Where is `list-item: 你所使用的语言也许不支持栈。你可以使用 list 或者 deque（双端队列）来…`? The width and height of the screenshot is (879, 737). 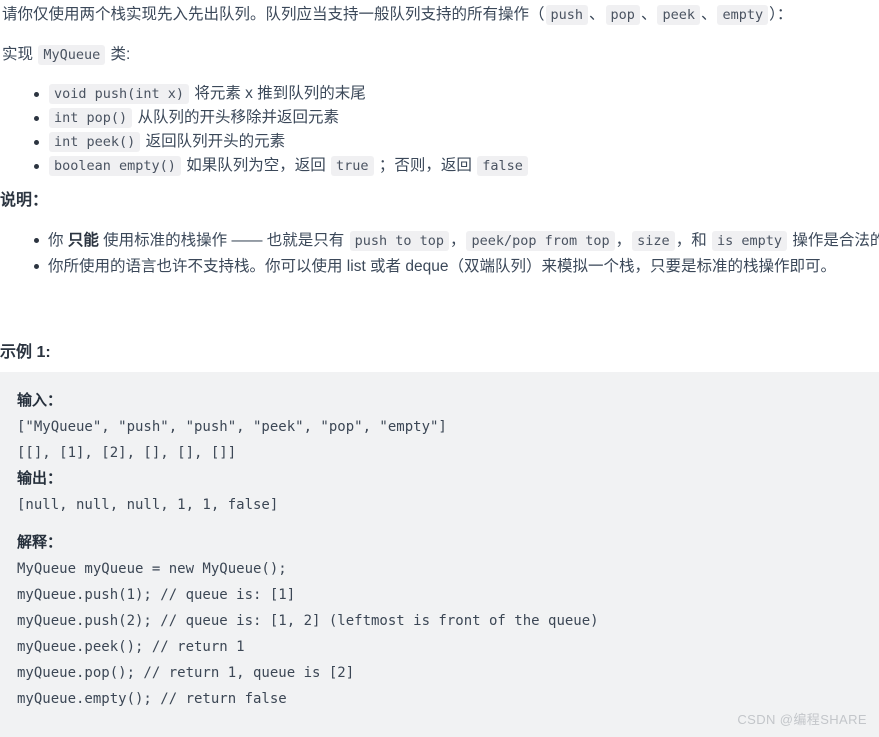
list-item: 你所使用的语言也许不支持栈。你可以使用 list 或者 deque（双端队列）来… is located at coordinates (452, 266).